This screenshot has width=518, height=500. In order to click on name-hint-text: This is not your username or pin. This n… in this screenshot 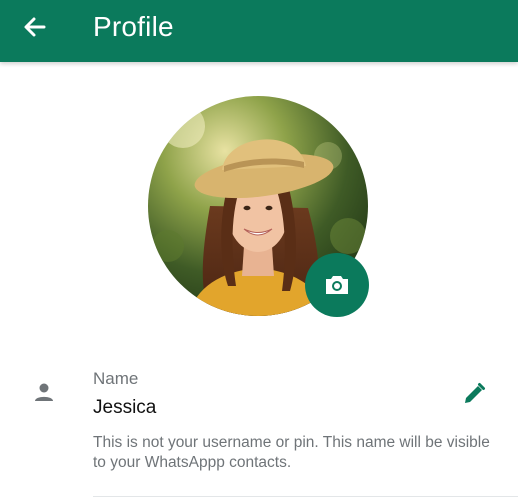, I will do `click(291, 452)`.